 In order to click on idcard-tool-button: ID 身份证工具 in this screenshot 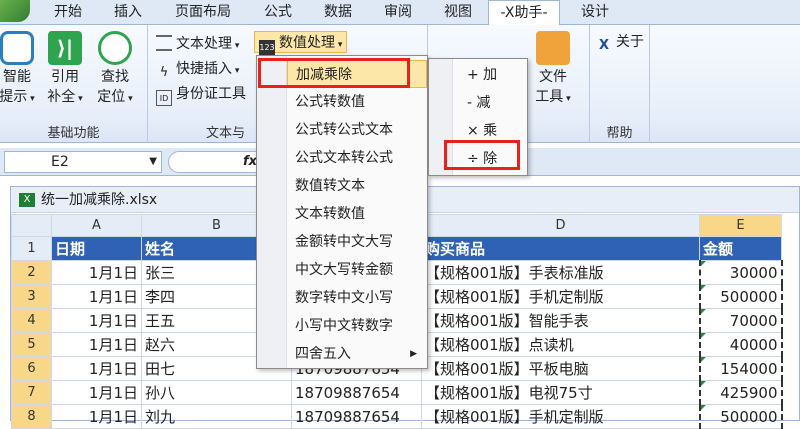, I will do `click(201, 94)`.